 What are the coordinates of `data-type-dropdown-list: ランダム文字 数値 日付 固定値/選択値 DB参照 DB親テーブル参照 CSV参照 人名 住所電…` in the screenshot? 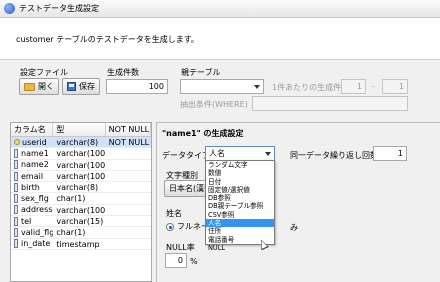 It's located at (240, 206).